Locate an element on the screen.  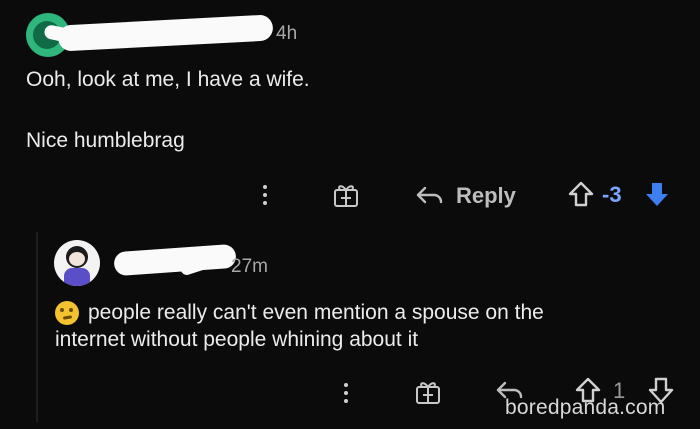
reply-arrow-icon is located at coordinates (429, 195).